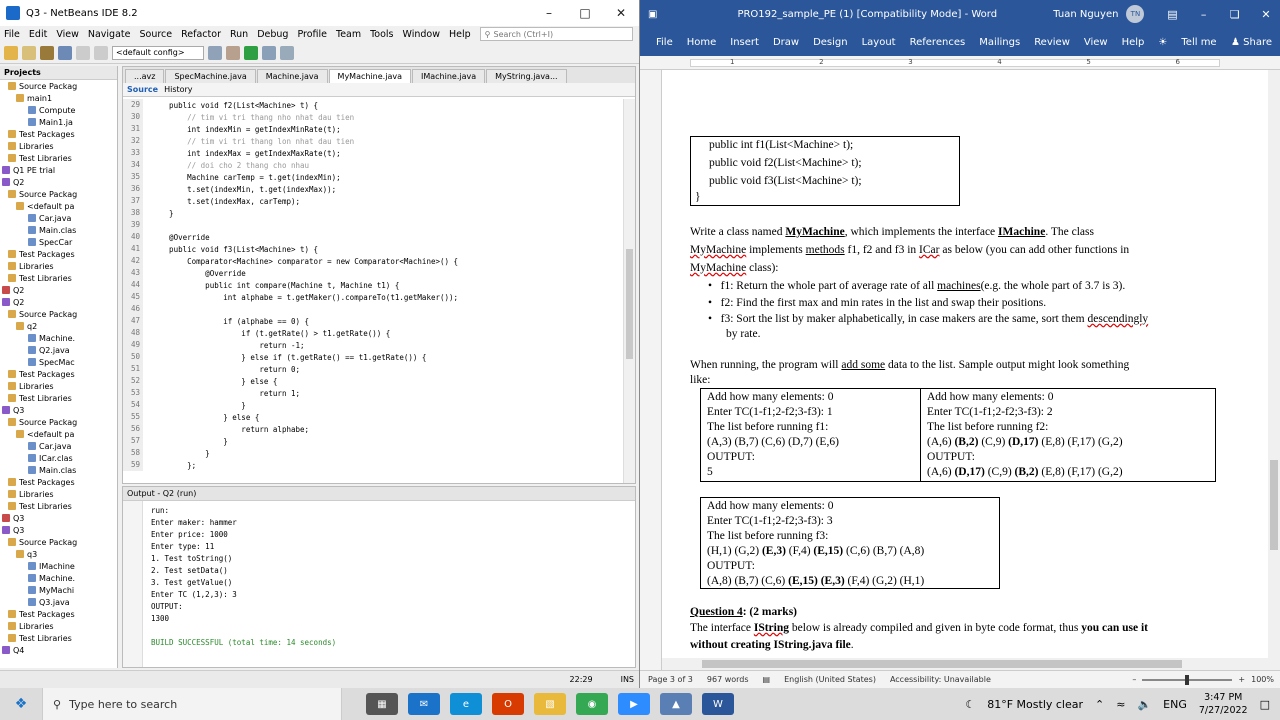 The height and width of the screenshot is (720, 1280). Describe the element at coordinates (67, 34) in the screenshot. I see `menu-view: View` at that location.